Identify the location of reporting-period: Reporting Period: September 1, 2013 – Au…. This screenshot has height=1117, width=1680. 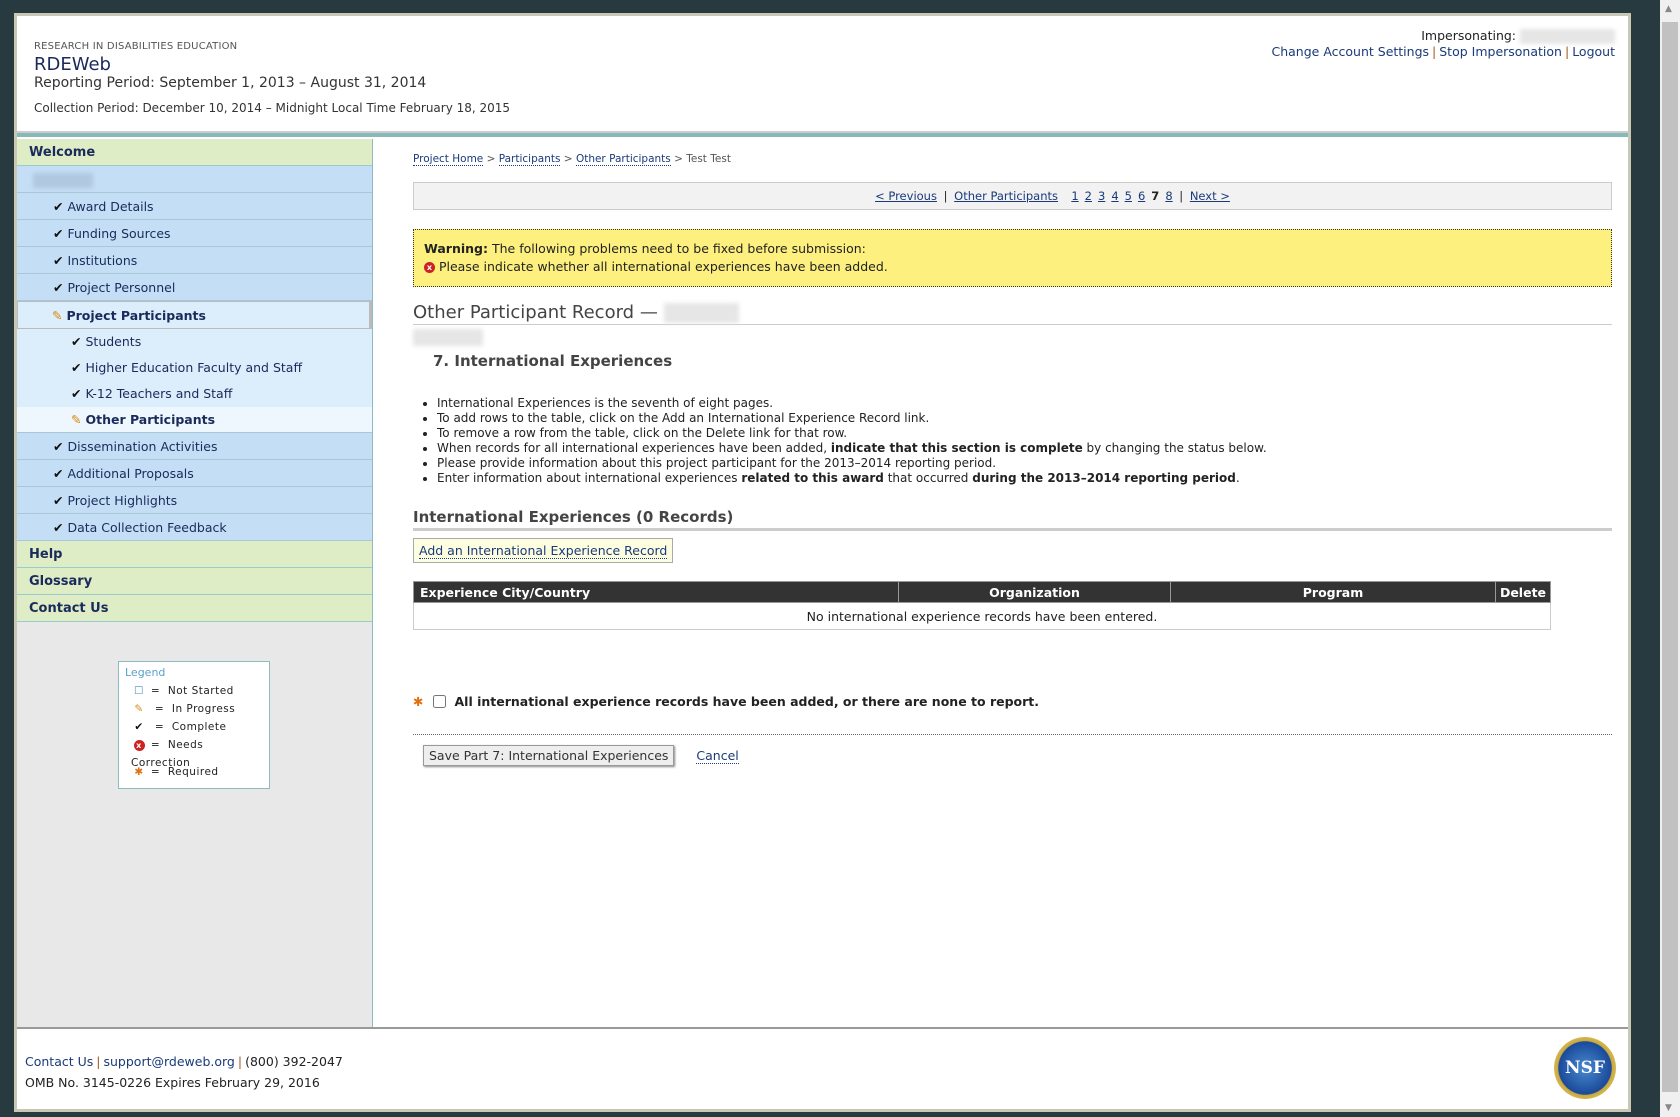
(230, 83).